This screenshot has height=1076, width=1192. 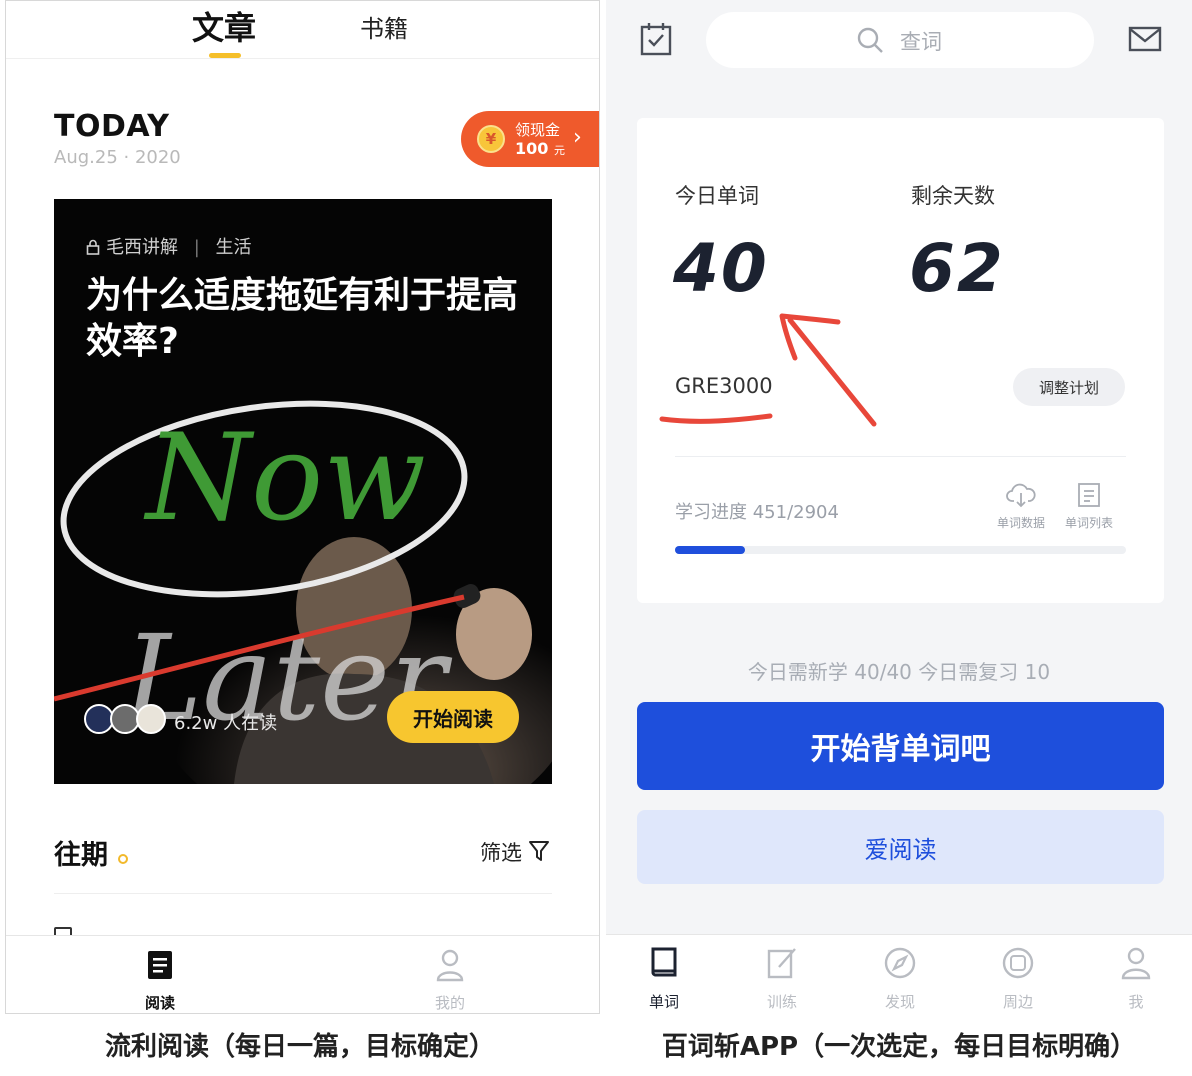 What do you see at coordinates (899, 672) in the screenshot?
I see `today-requirement-text: 今日需新学 40/40 今日需复习 10` at bounding box center [899, 672].